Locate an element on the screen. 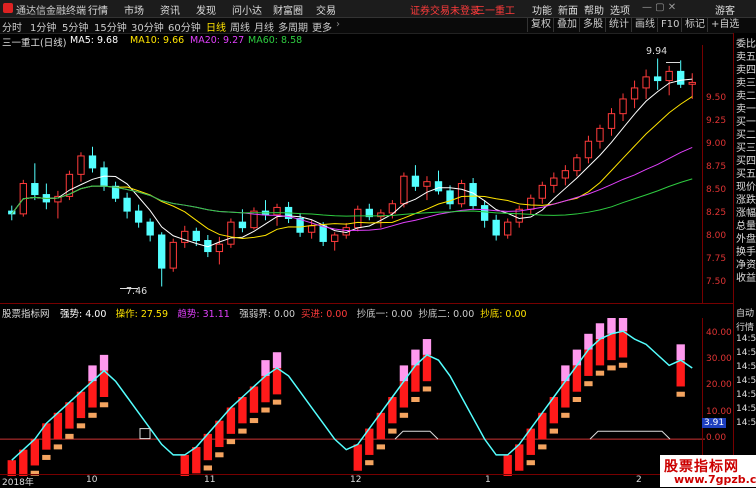 The image size is (756, 488). tab-monthly: 月线 is located at coordinates (264, 26).